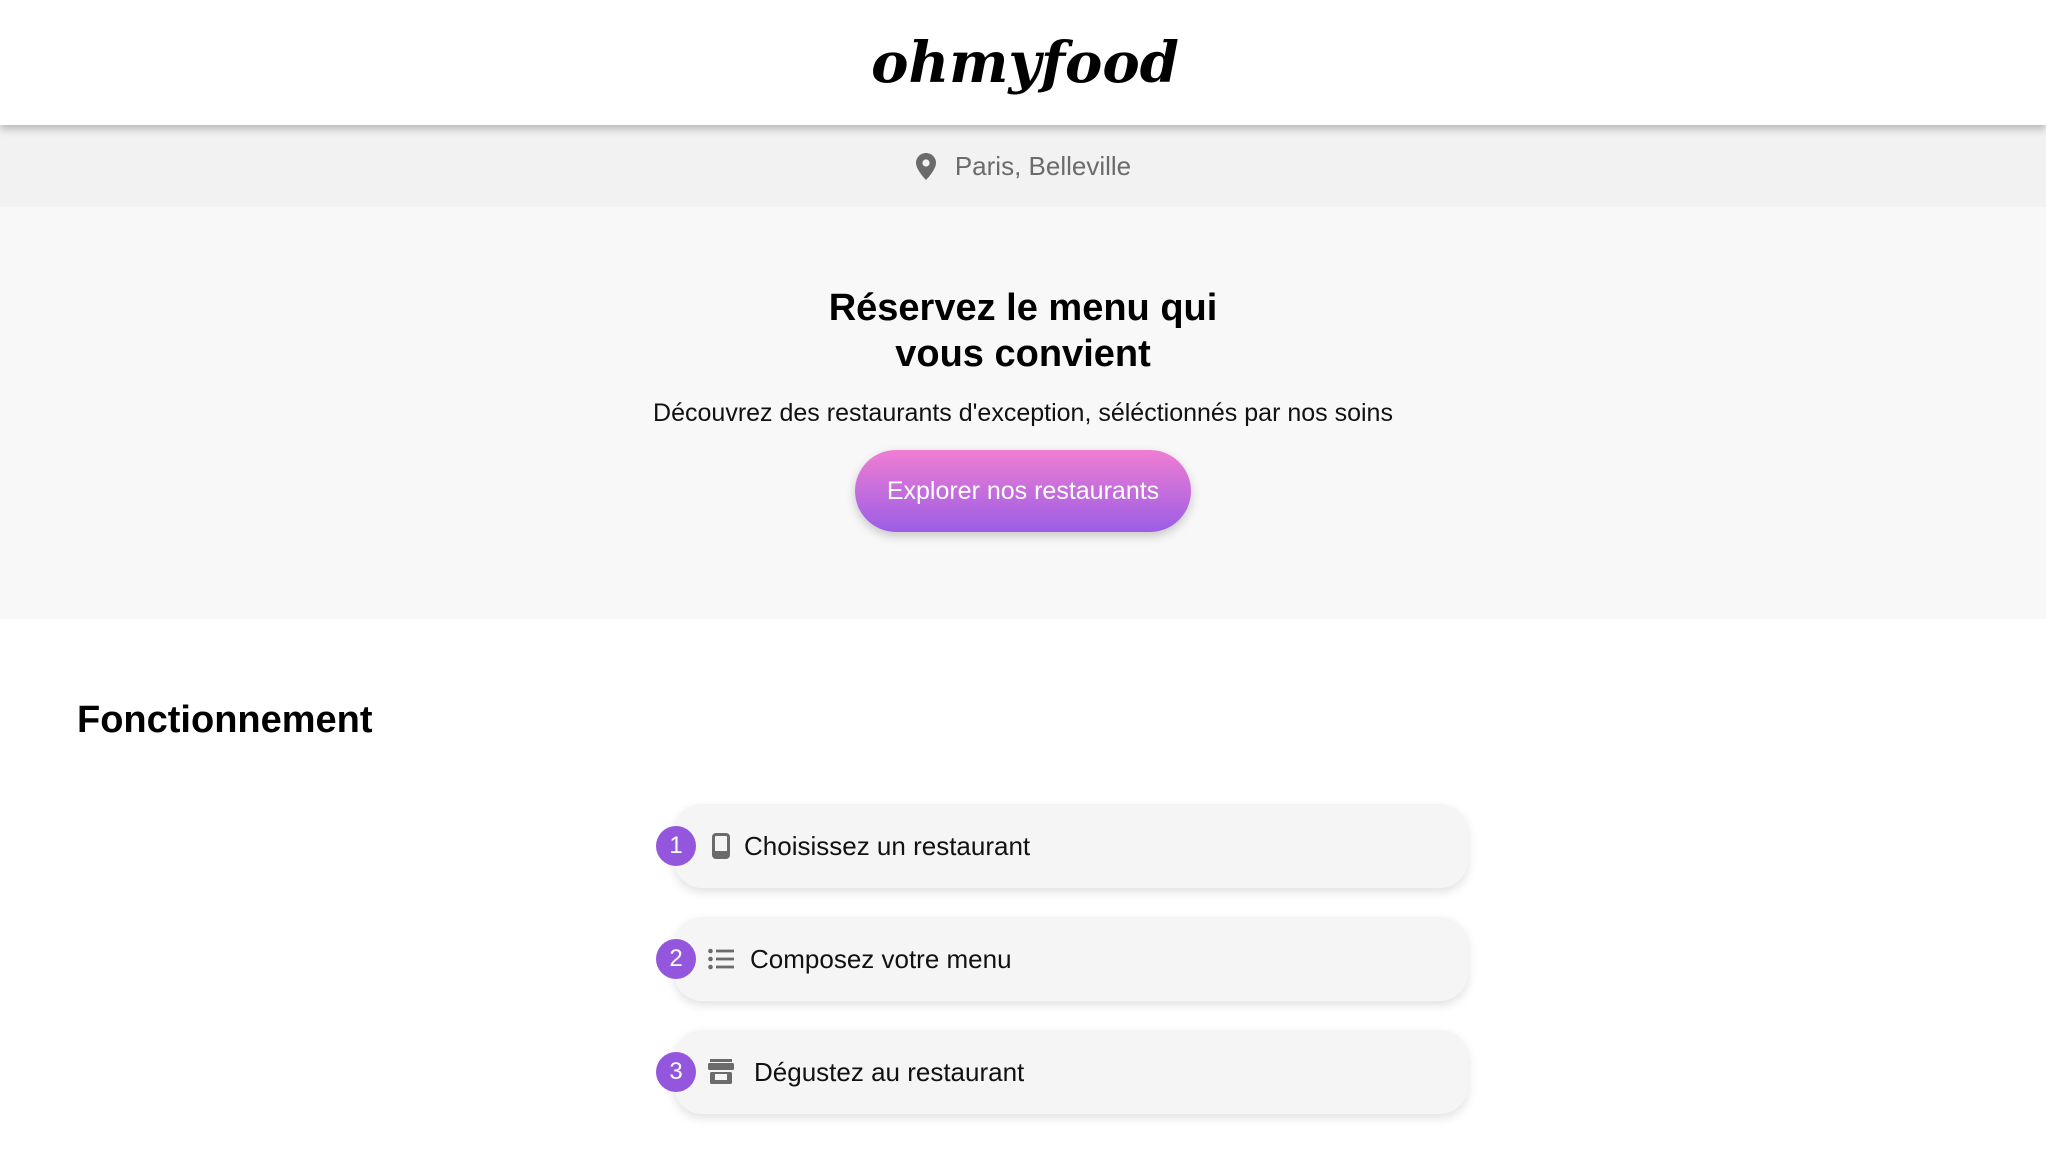 This screenshot has height=1158, width=2046. I want to click on step-card: Dégustez au restaurant, so click(1071, 1072).